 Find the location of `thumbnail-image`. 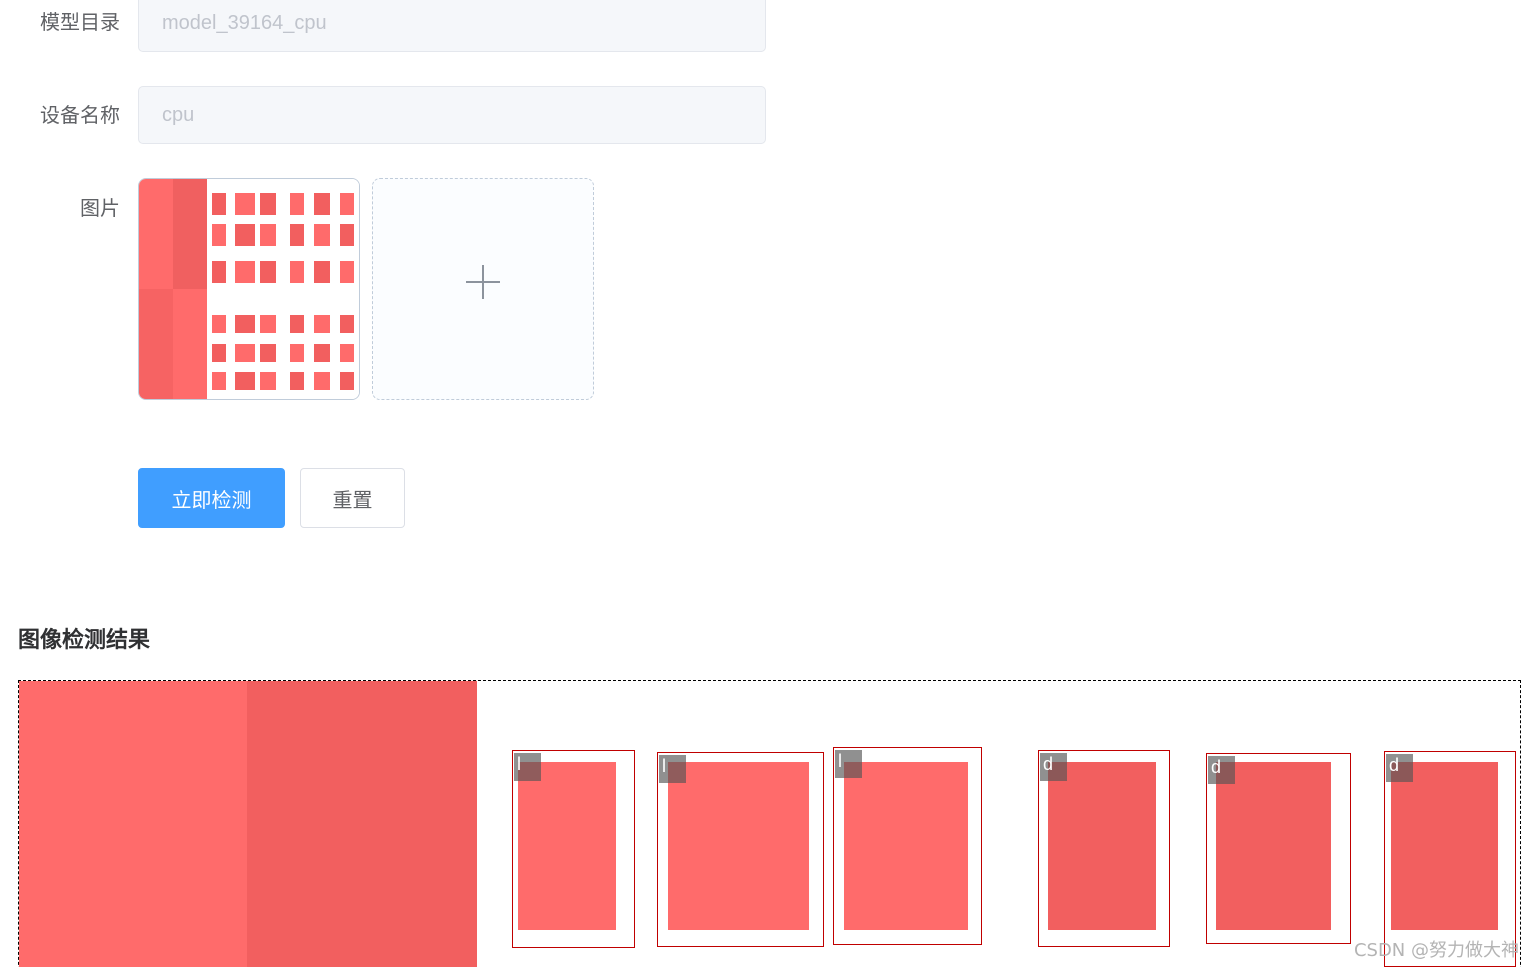

thumbnail-image is located at coordinates (249, 289).